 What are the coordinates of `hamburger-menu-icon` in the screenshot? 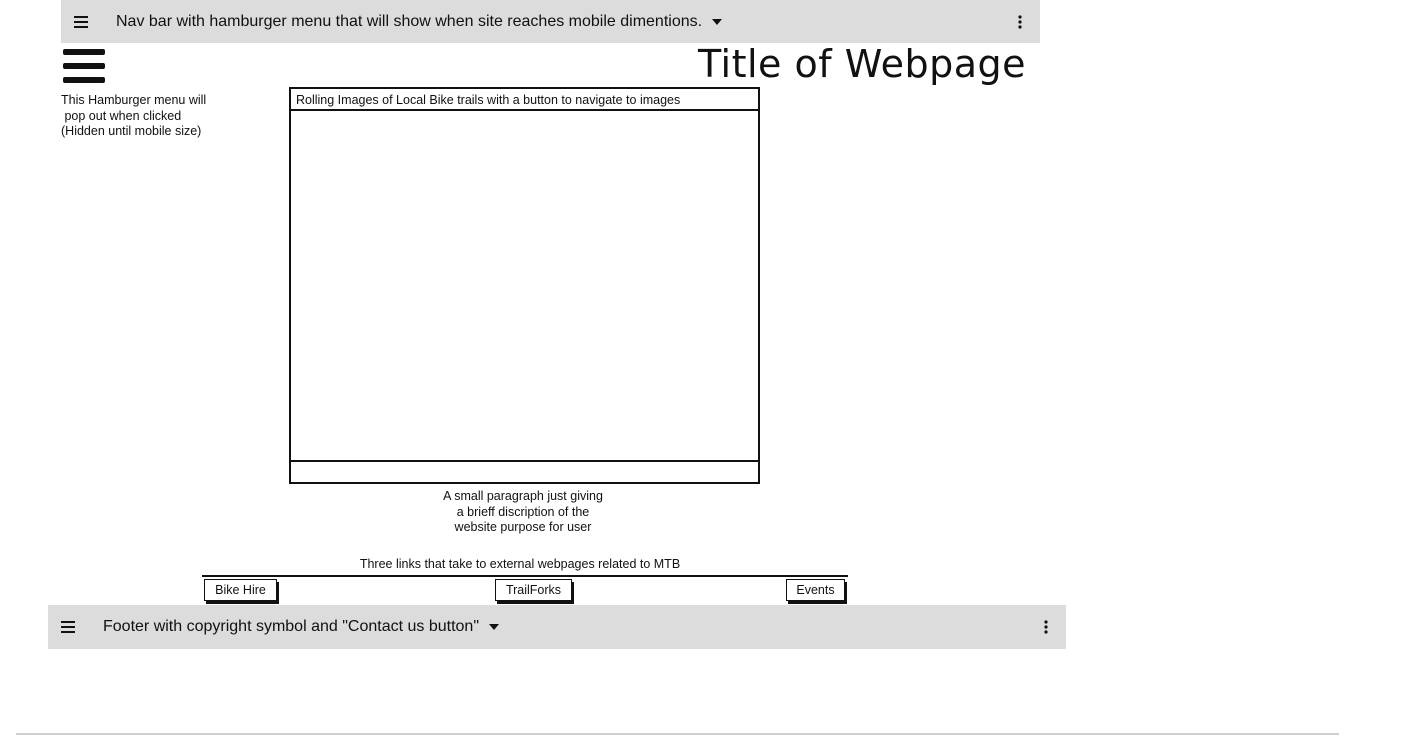 It's located at (85, 67).